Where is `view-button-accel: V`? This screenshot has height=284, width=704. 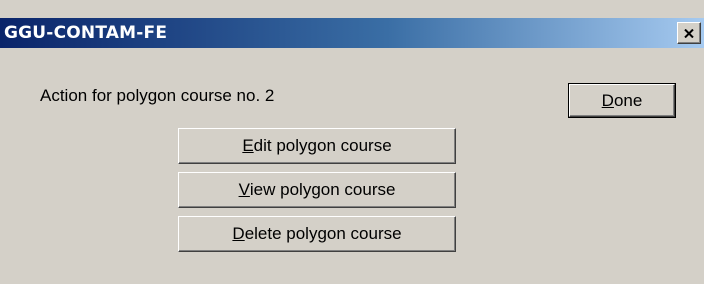 view-button-accel: V is located at coordinates (244, 189).